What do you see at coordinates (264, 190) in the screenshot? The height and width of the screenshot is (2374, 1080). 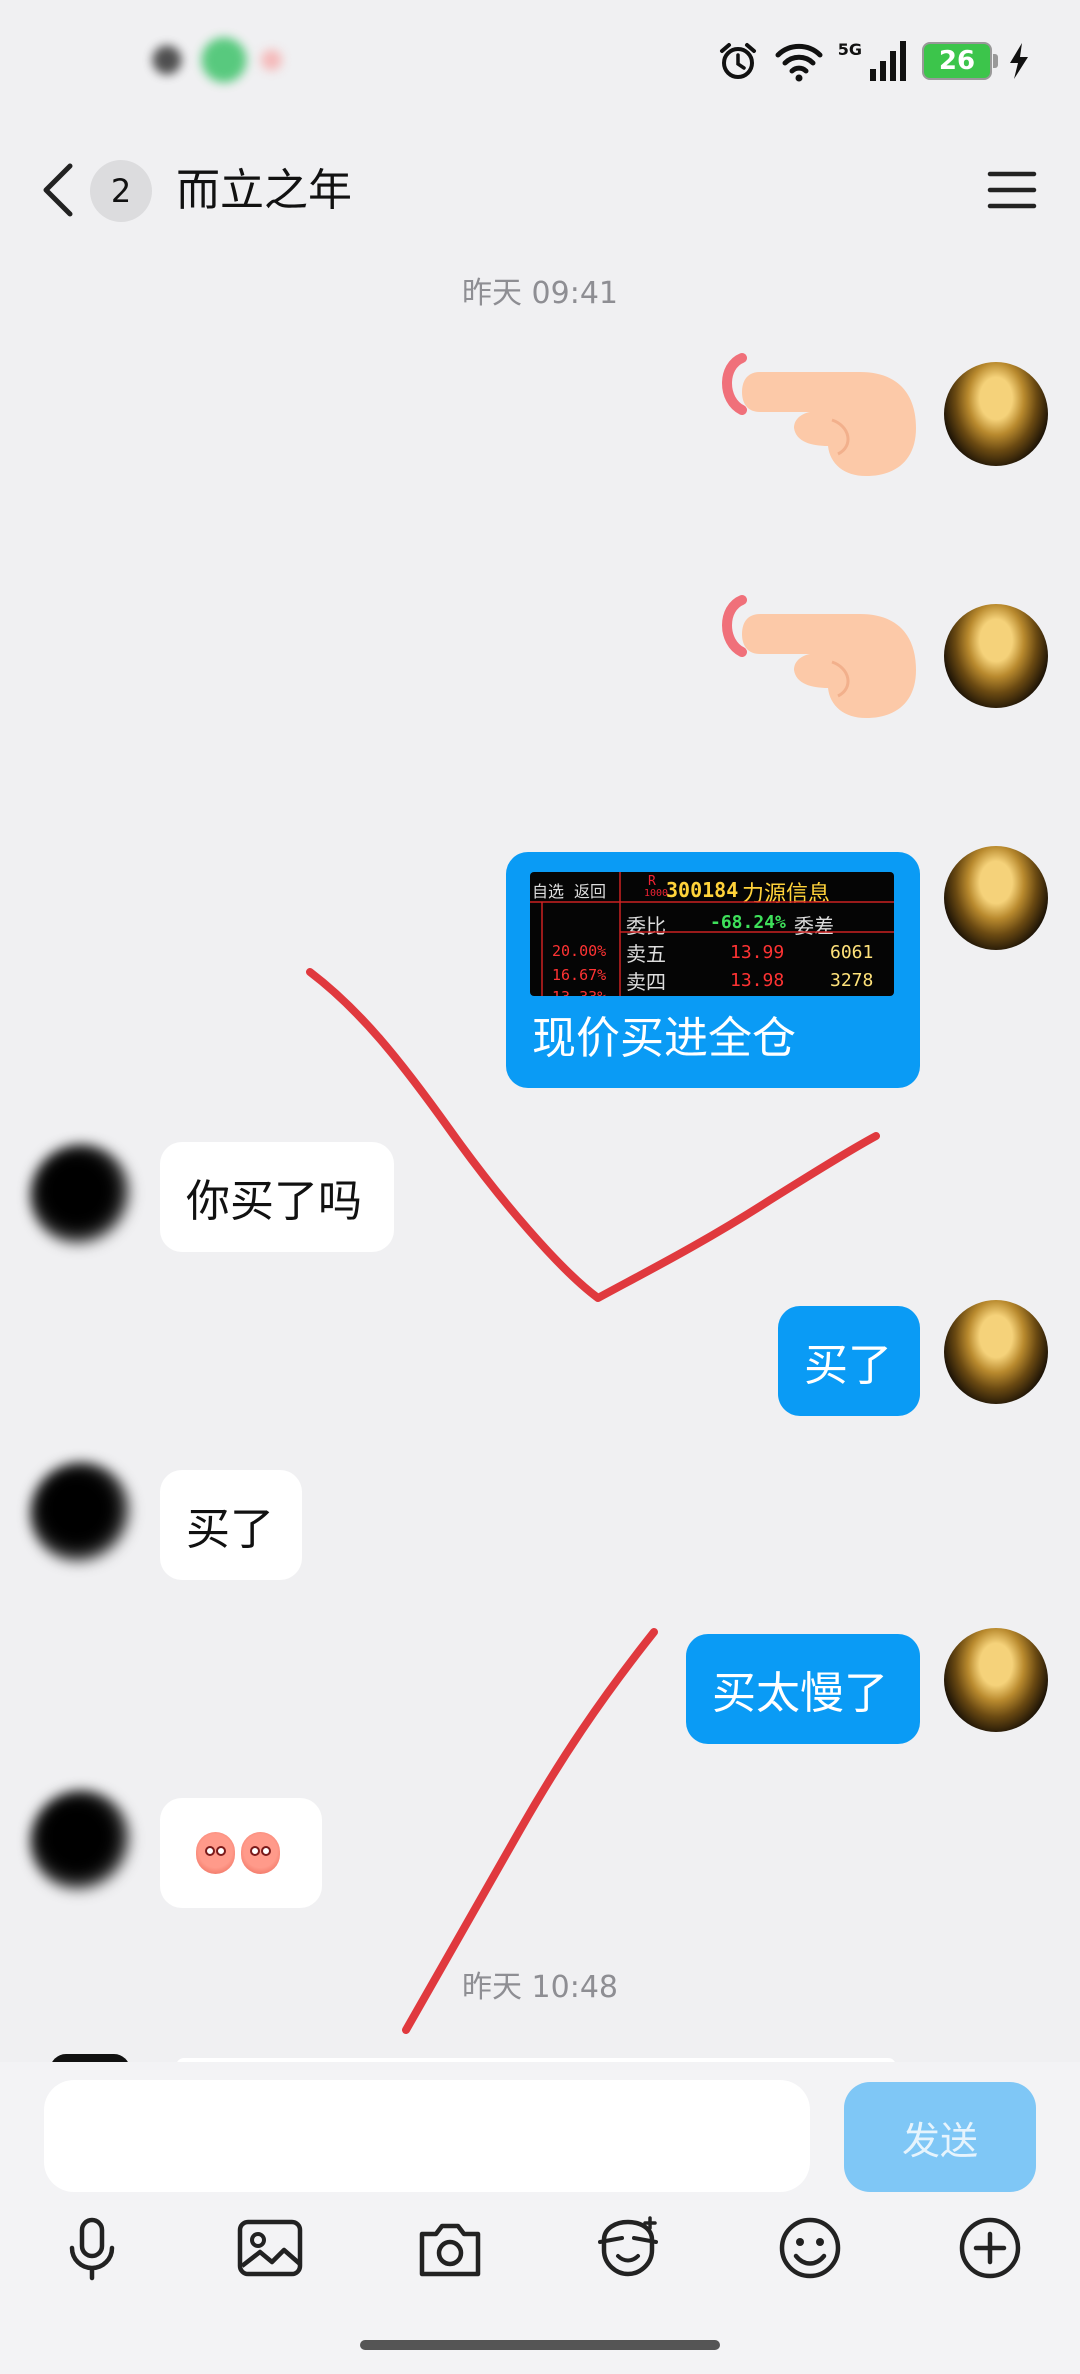 I see `chat-title: 而立之年` at bounding box center [264, 190].